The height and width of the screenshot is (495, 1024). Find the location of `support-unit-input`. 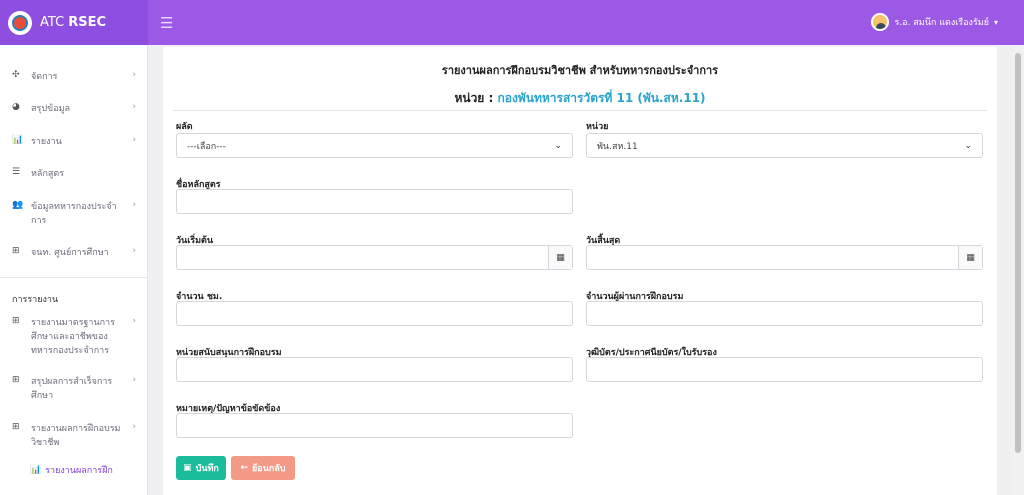

support-unit-input is located at coordinates (374, 369).